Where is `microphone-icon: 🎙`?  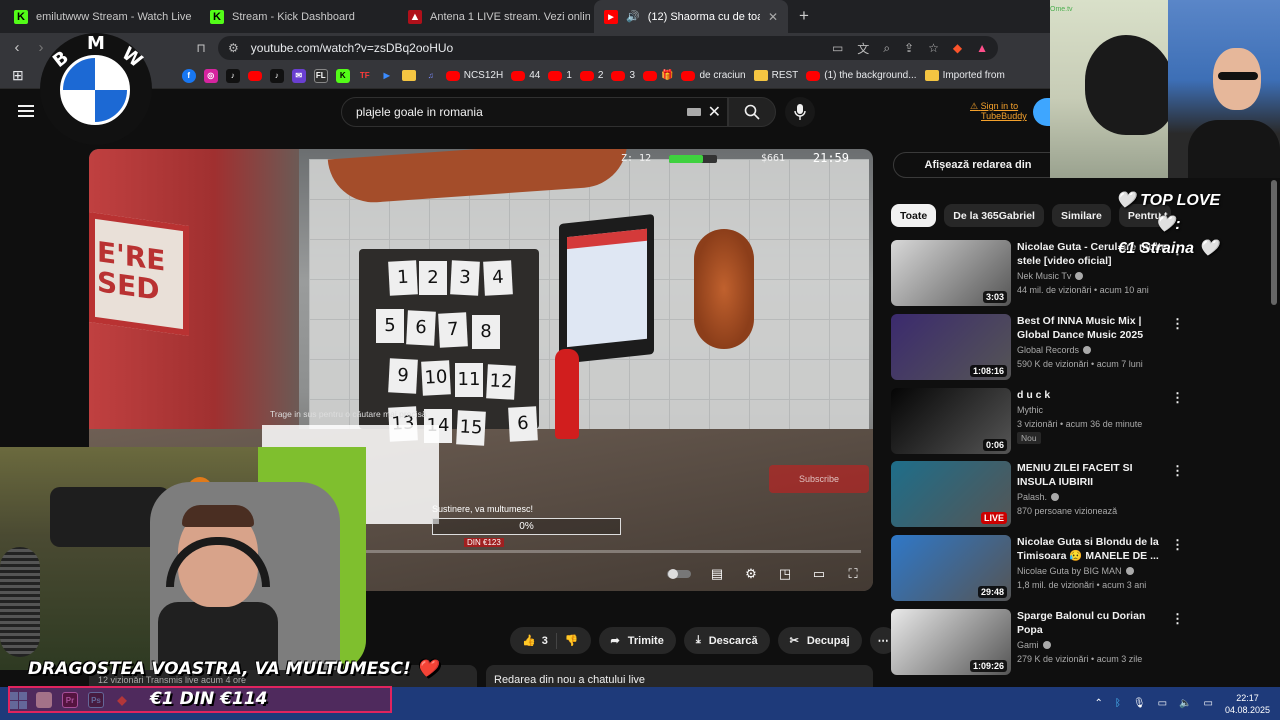
microphone-icon: 🎙 is located at coordinates (1139, 703).